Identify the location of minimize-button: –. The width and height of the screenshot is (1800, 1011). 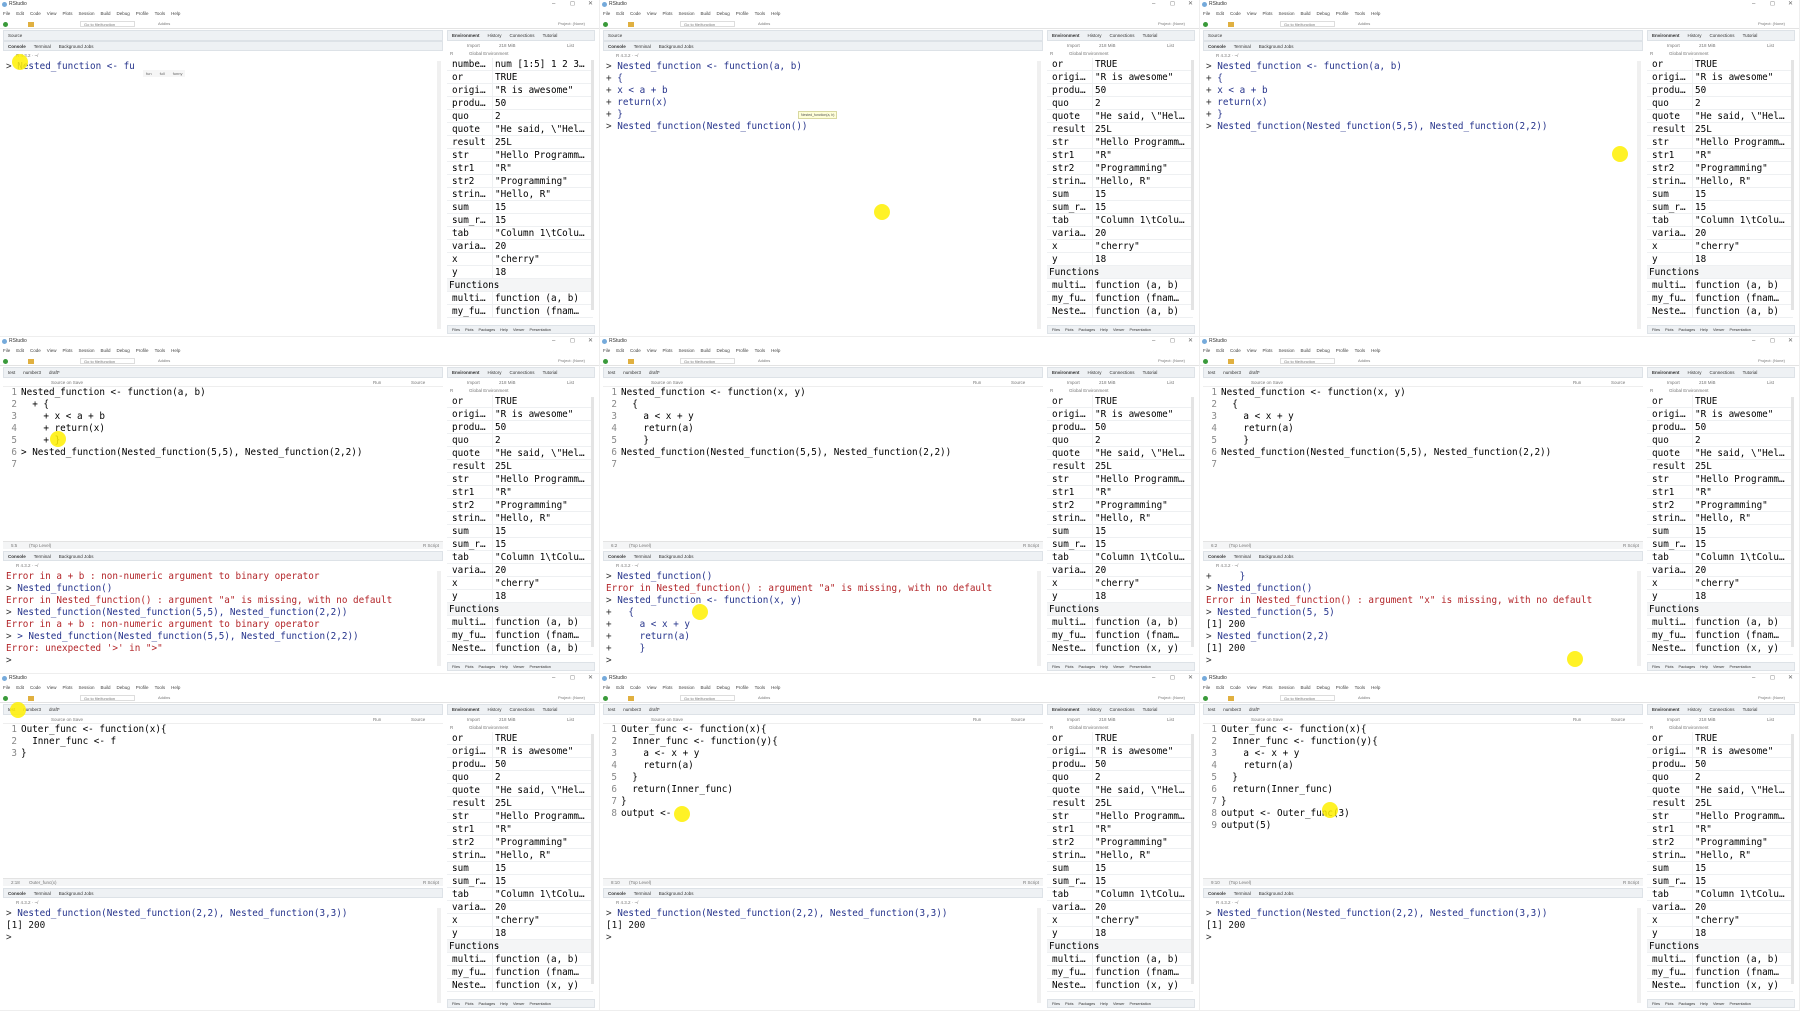
(1753, 678).